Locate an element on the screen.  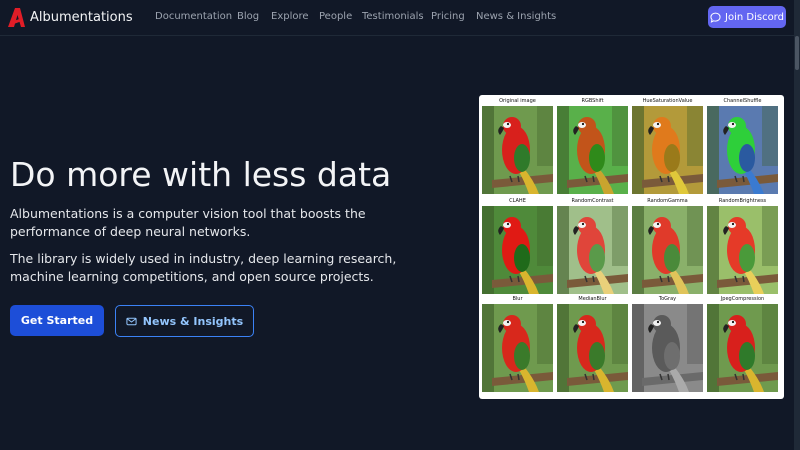
nav-link-documentation: Documentation is located at coordinates (193, 16).